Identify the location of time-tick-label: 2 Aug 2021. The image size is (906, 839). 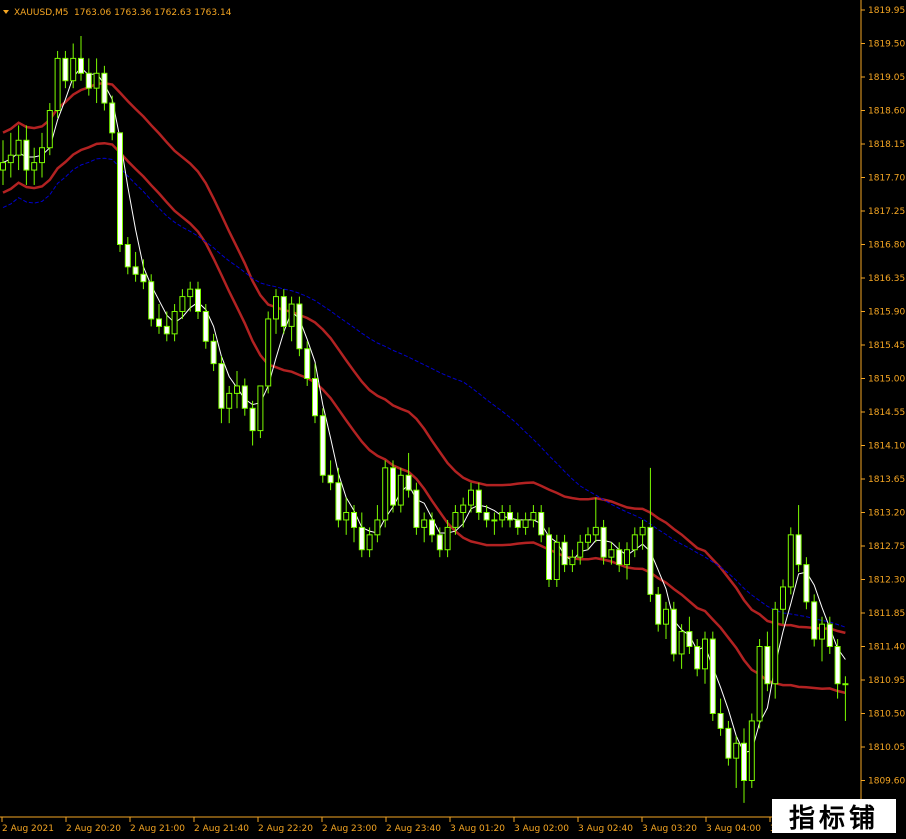
(28, 829).